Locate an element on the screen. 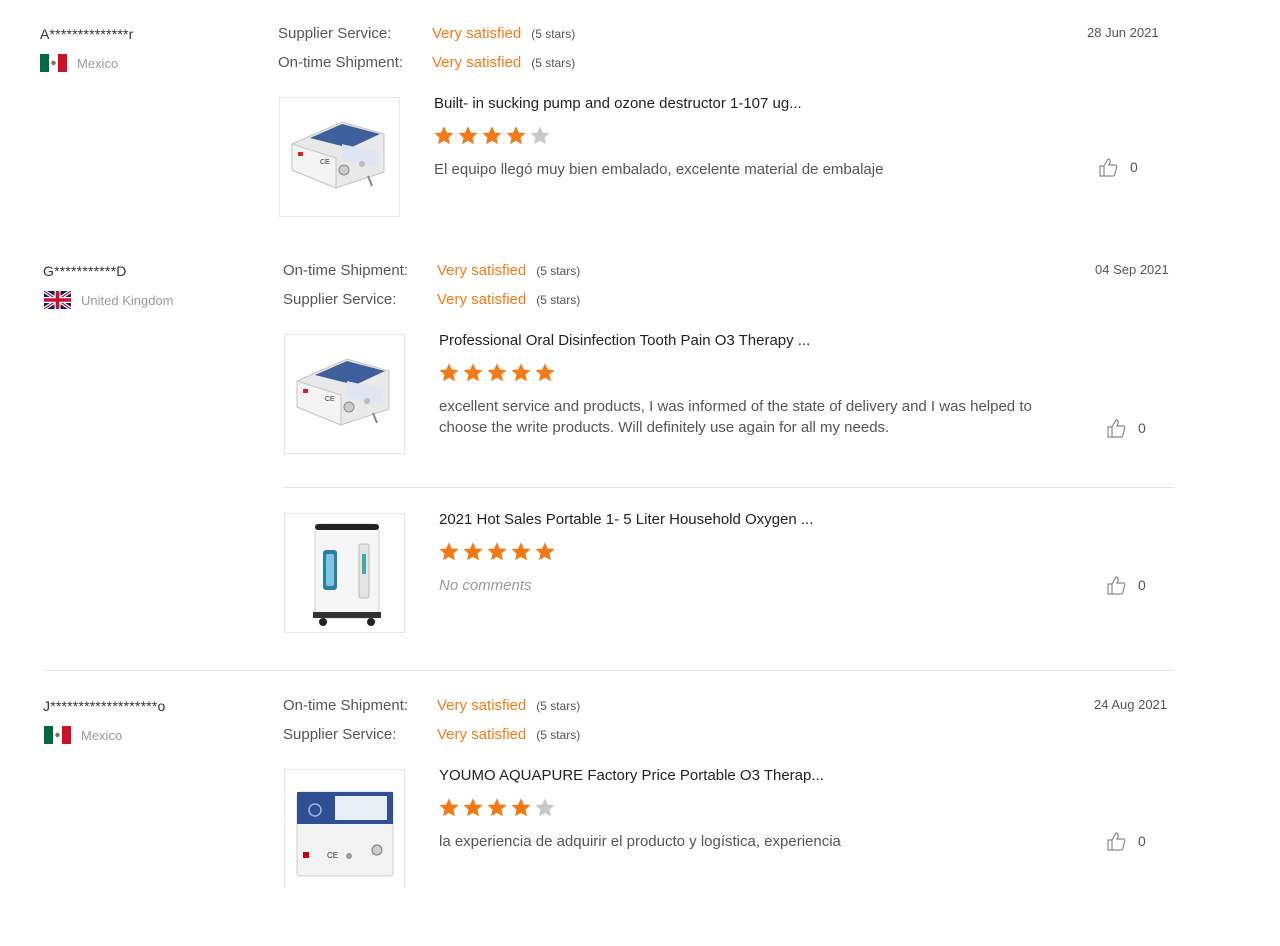 Image resolution: width=1280 pixels, height=946 pixels. review-date: 04 Sep 2021 is located at coordinates (1132, 269).